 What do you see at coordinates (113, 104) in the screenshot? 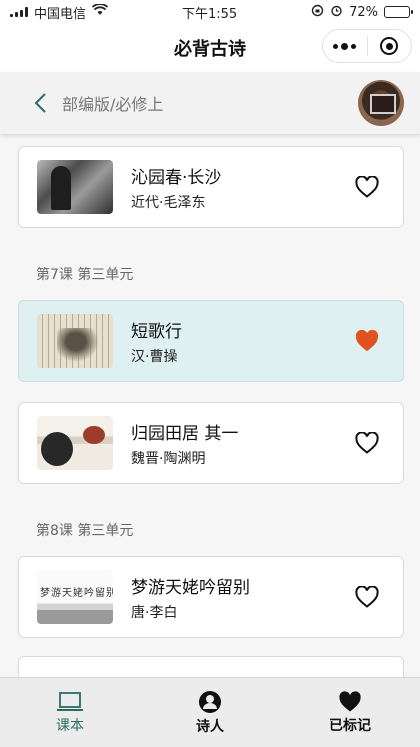
I see `textbook-title: 部编版/必修上` at bounding box center [113, 104].